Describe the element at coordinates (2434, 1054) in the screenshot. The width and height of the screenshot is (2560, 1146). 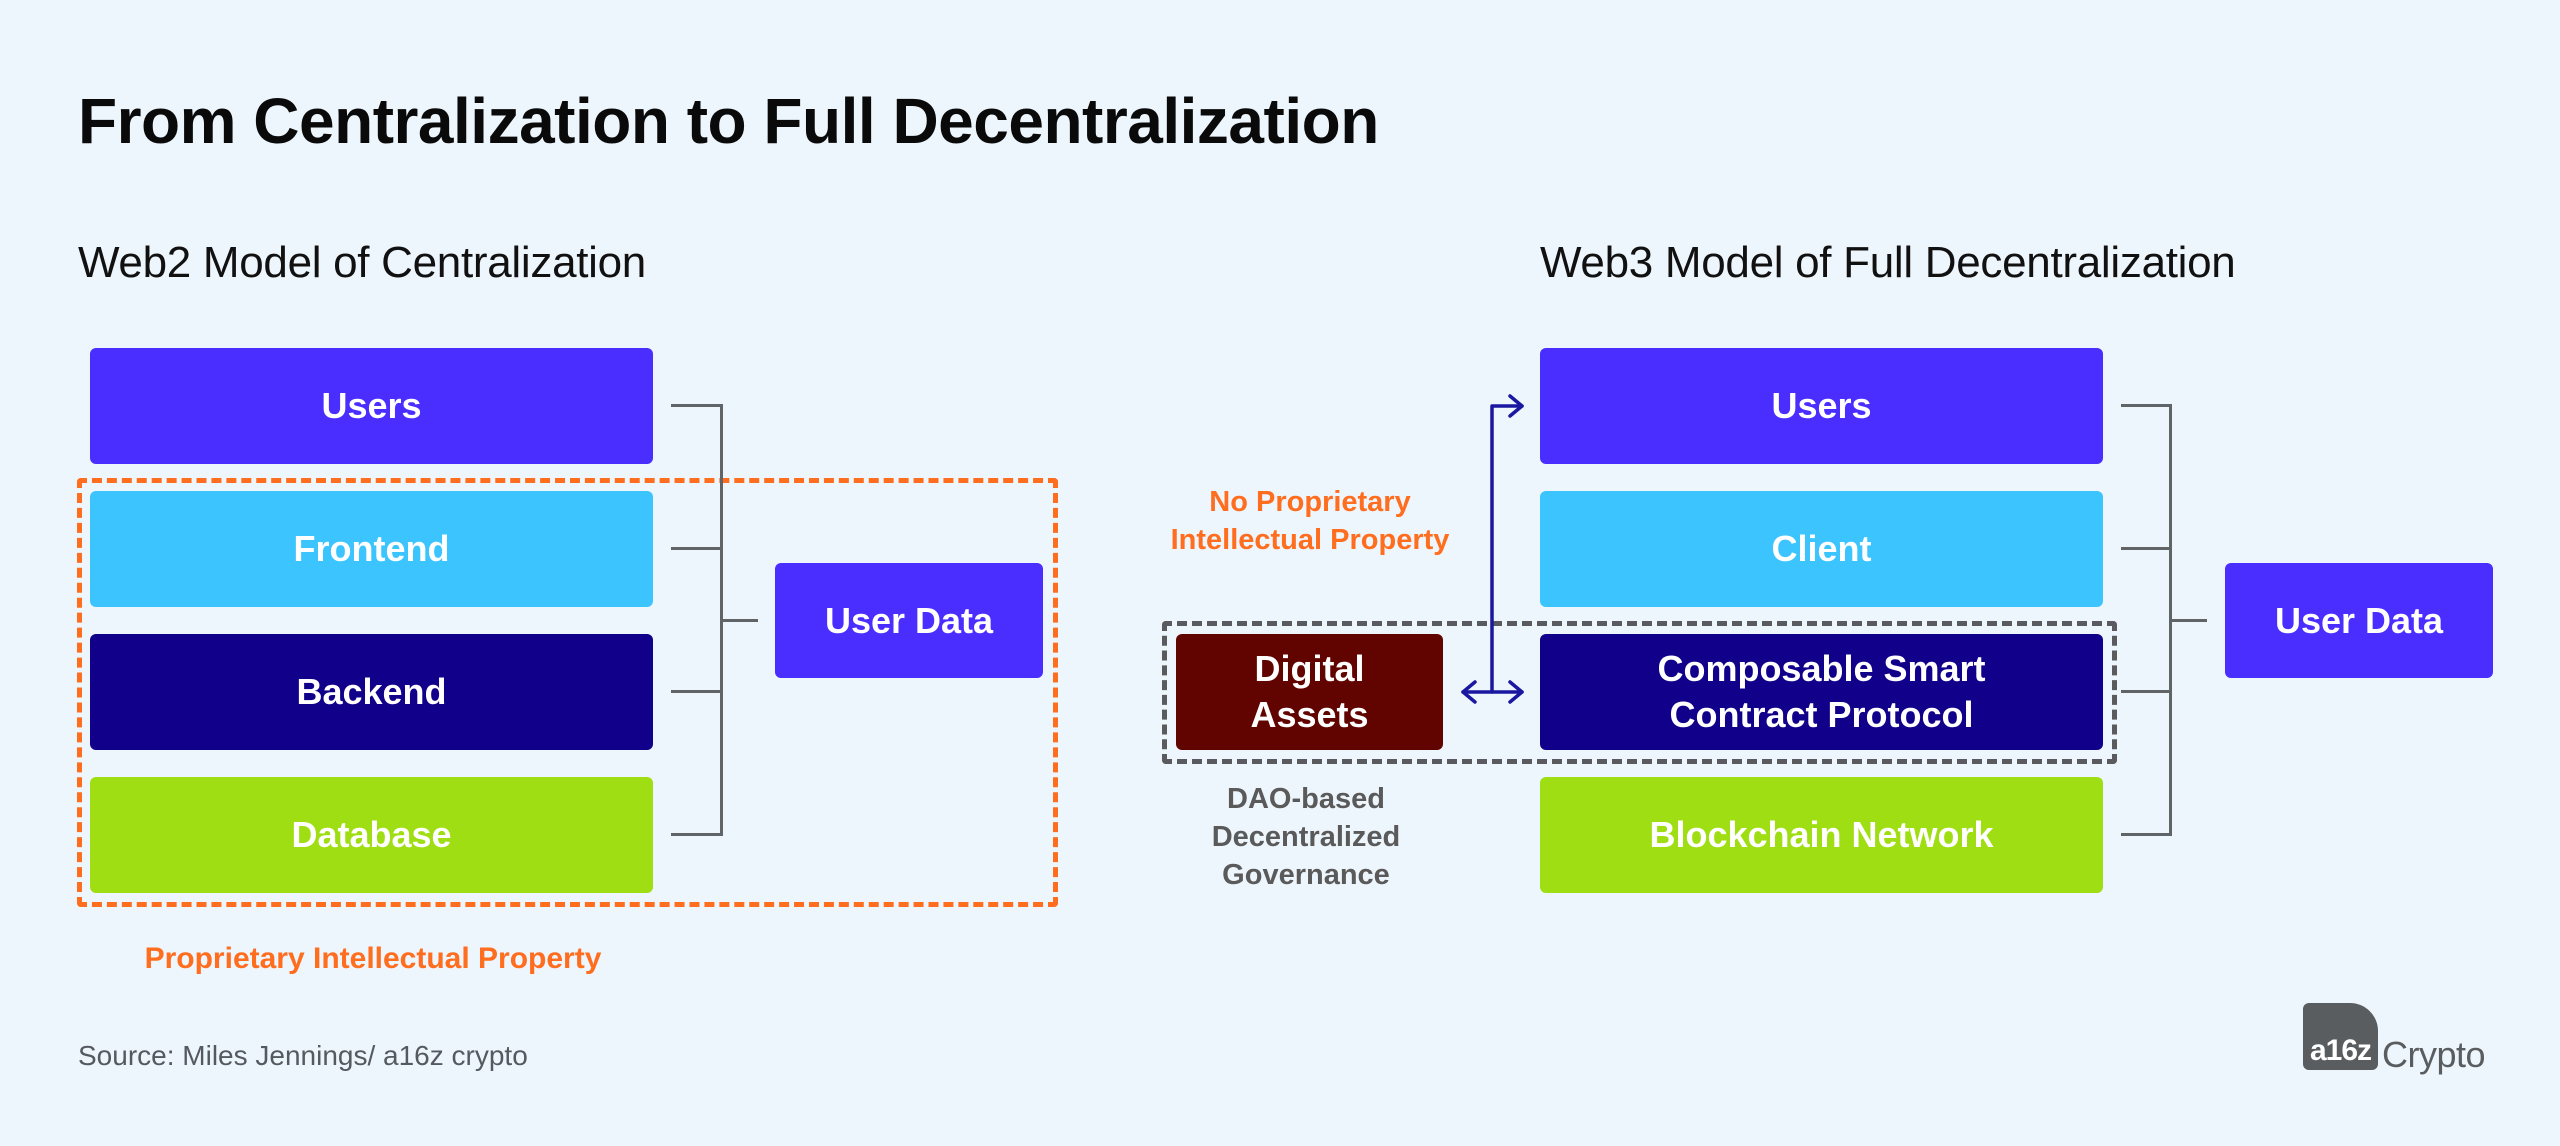
I see `a16z-logo-word: Crypto` at that location.